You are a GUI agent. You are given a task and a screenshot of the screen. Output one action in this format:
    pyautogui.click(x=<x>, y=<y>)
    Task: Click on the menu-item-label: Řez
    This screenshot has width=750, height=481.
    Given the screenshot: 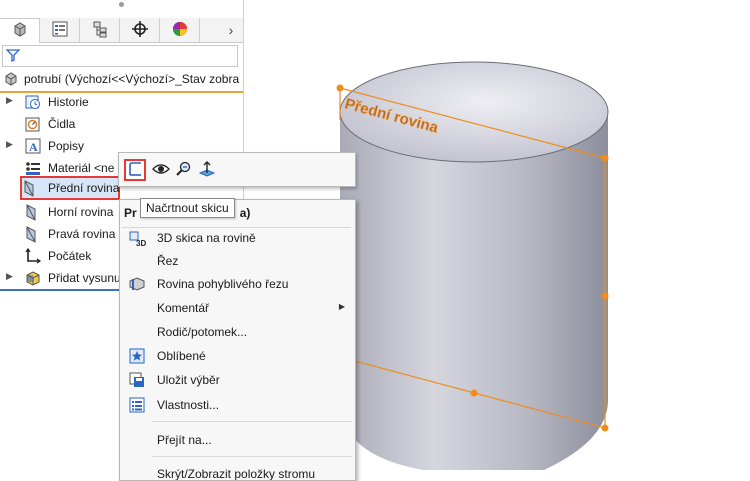 What is the action you would take?
    pyautogui.click(x=168, y=261)
    